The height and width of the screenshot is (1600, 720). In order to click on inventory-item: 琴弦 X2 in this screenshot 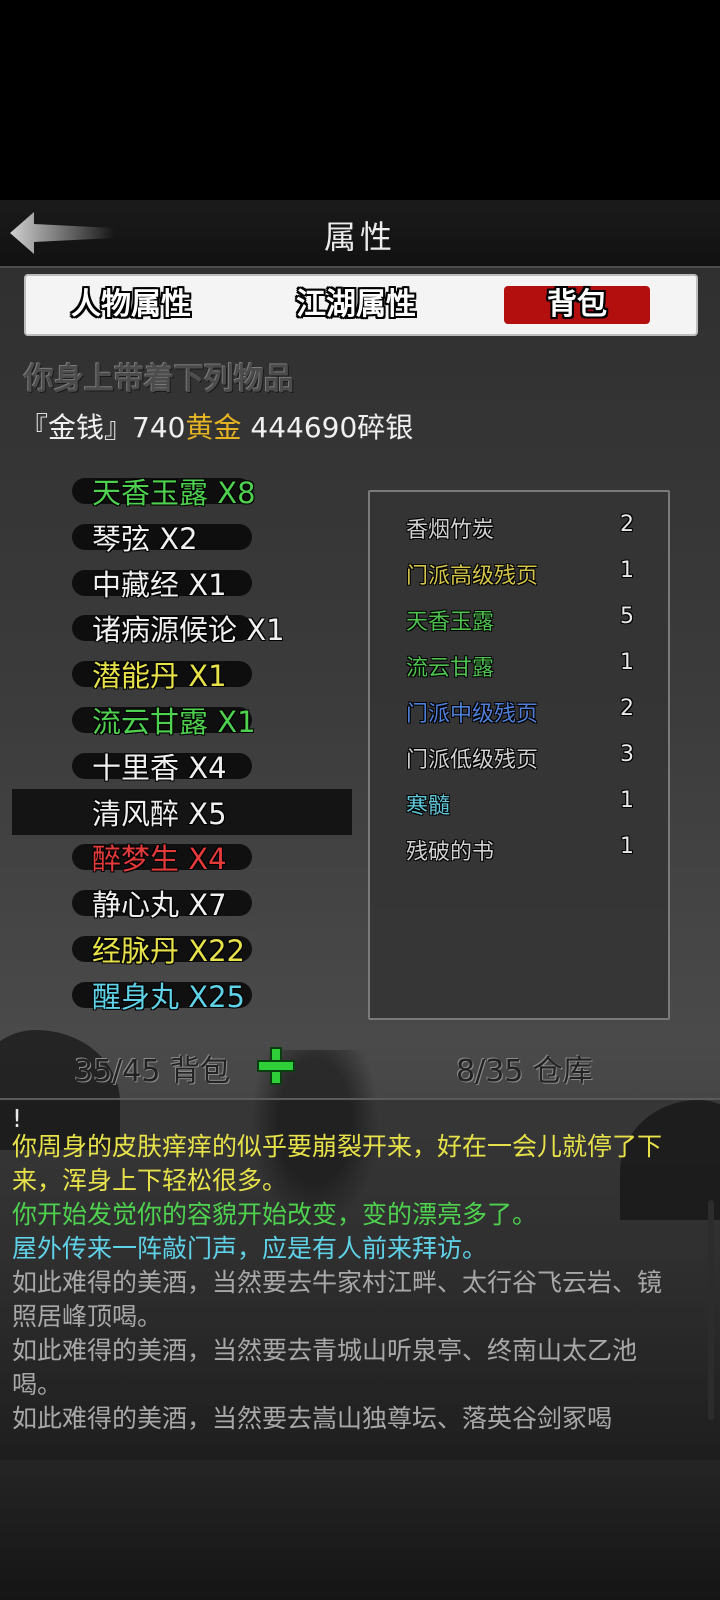, I will do `click(180, 537)`.